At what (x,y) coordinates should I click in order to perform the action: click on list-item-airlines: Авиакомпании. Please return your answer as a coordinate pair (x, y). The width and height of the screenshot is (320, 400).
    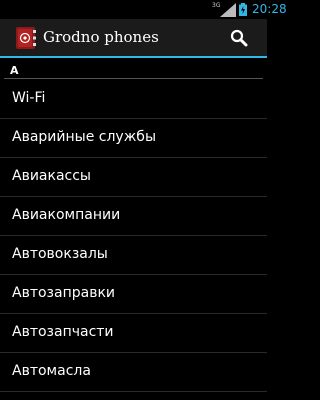
    Looking at the image, I should click on (133, 216).